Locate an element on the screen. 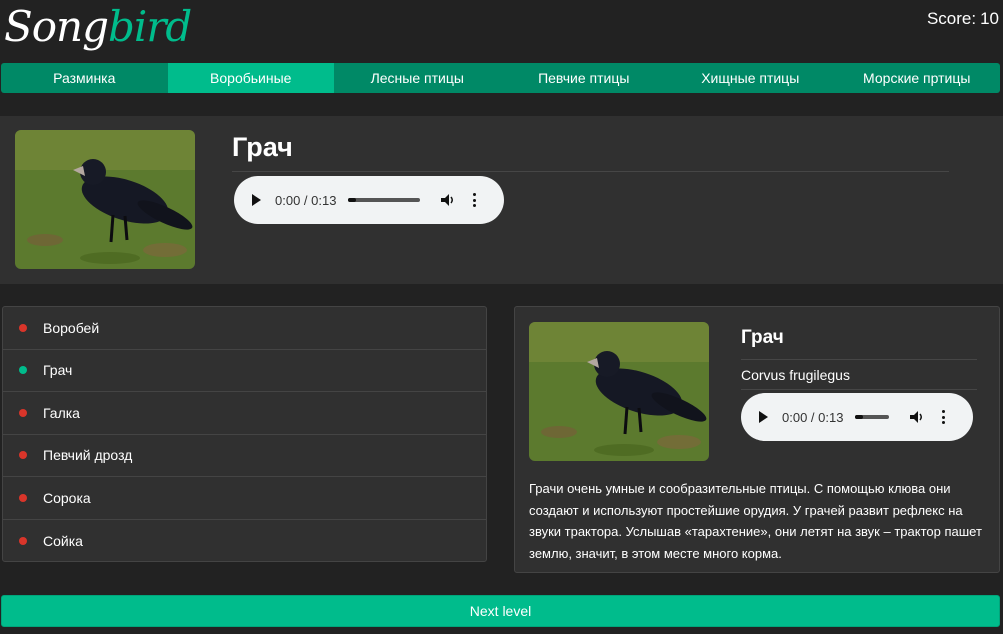 The width and height of the screenshot is (1003, 634). question-bird-photo is located at coordinates (105, 199).